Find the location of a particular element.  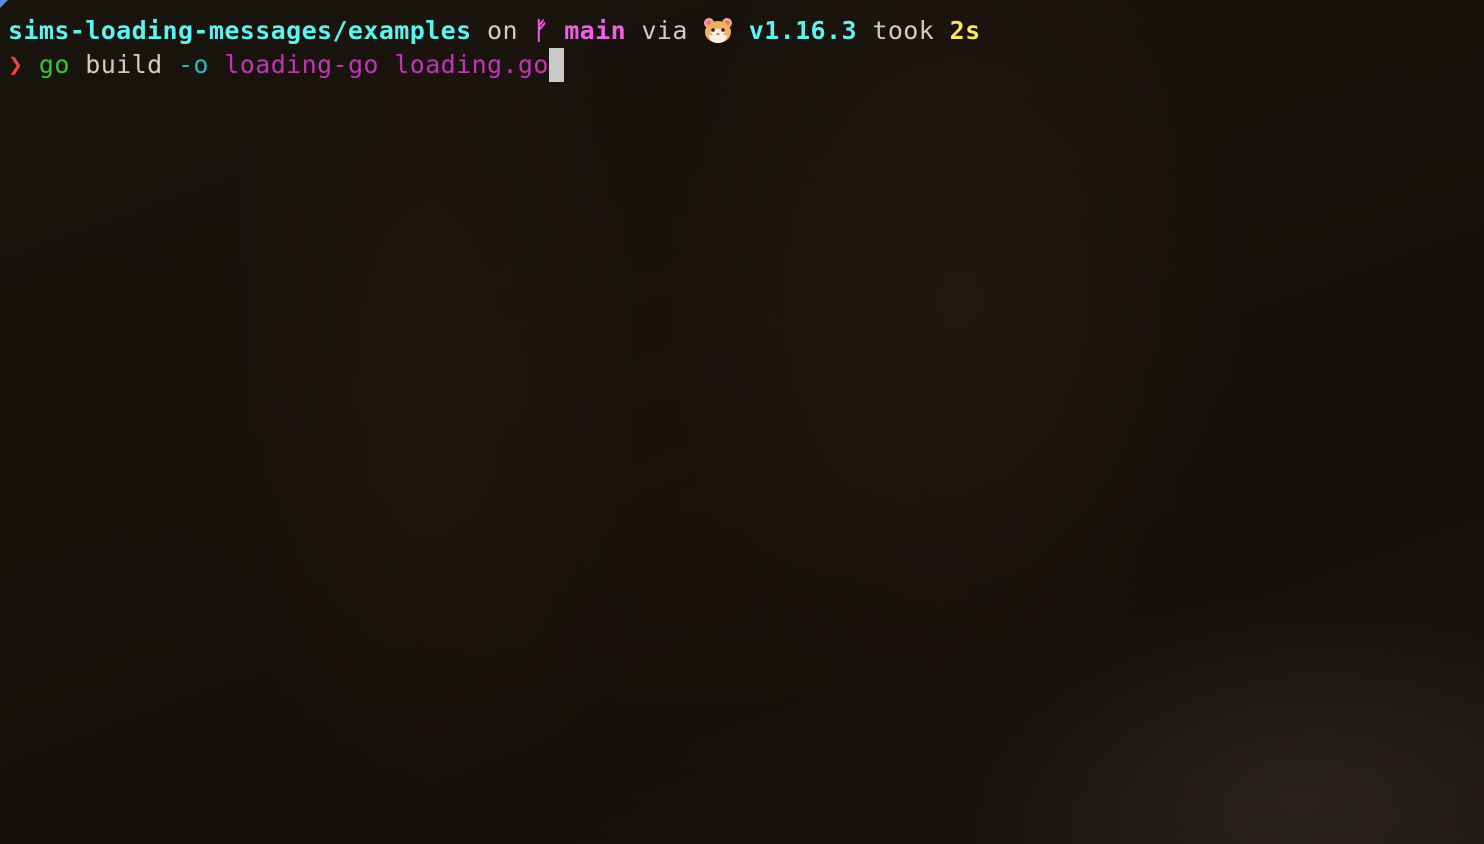

command-duration: 2s is located at coordinates (965, 30).